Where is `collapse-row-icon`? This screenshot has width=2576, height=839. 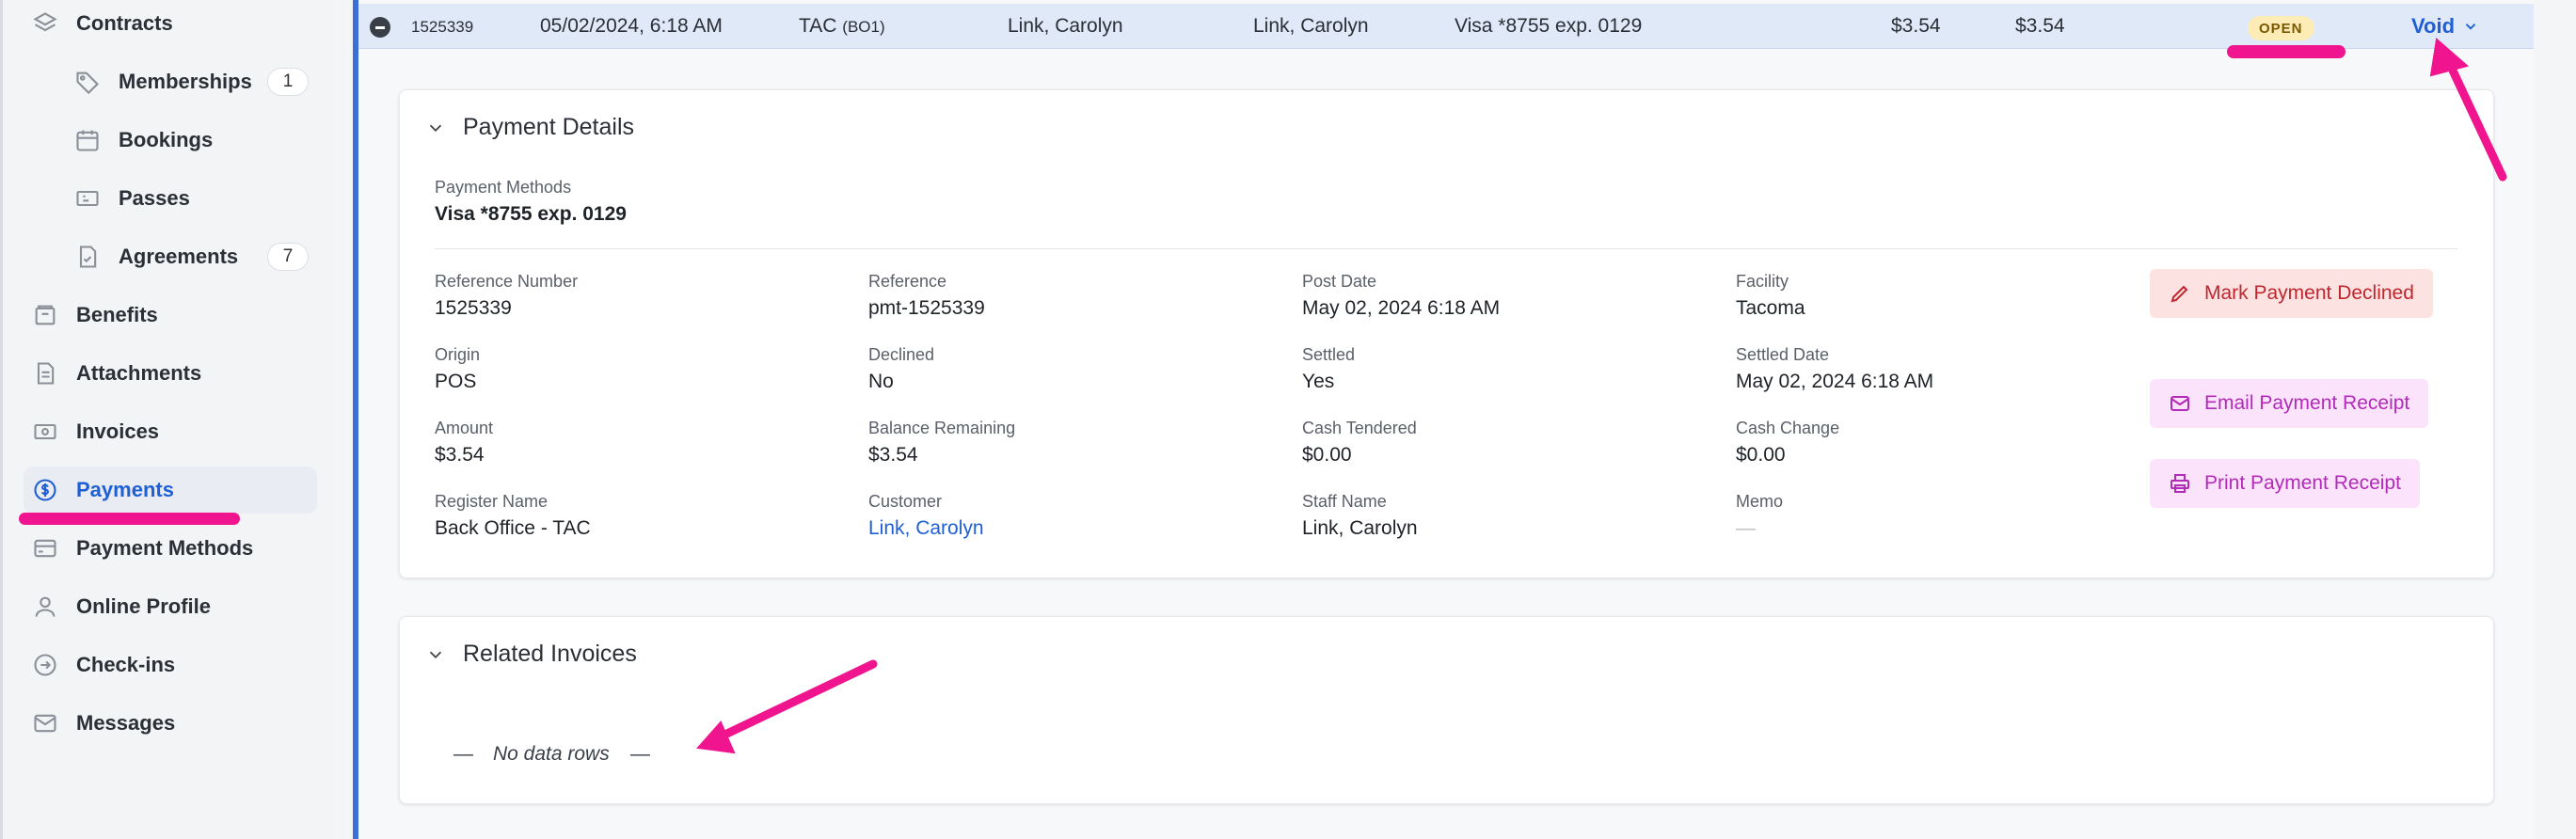 collapse-row-icon is located at coordinates (380, 27).